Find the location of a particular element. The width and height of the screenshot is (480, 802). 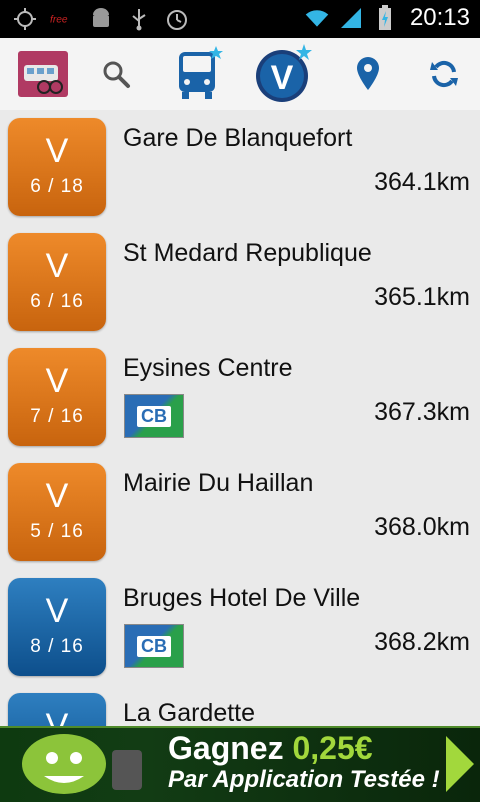

alarm-icon is located at coordinates (177, 19).